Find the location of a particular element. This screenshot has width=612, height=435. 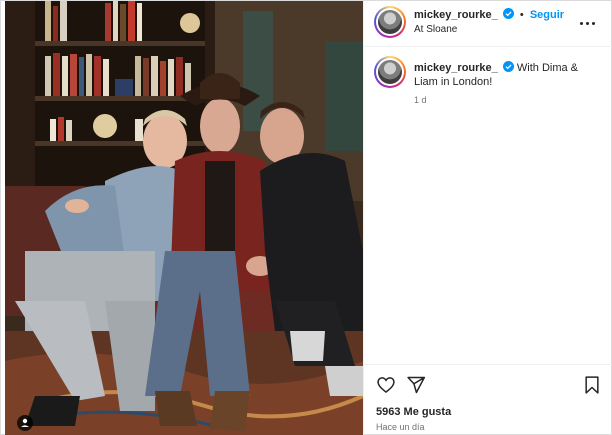

caption-time: 1 d is located at coordinates (420, 100).